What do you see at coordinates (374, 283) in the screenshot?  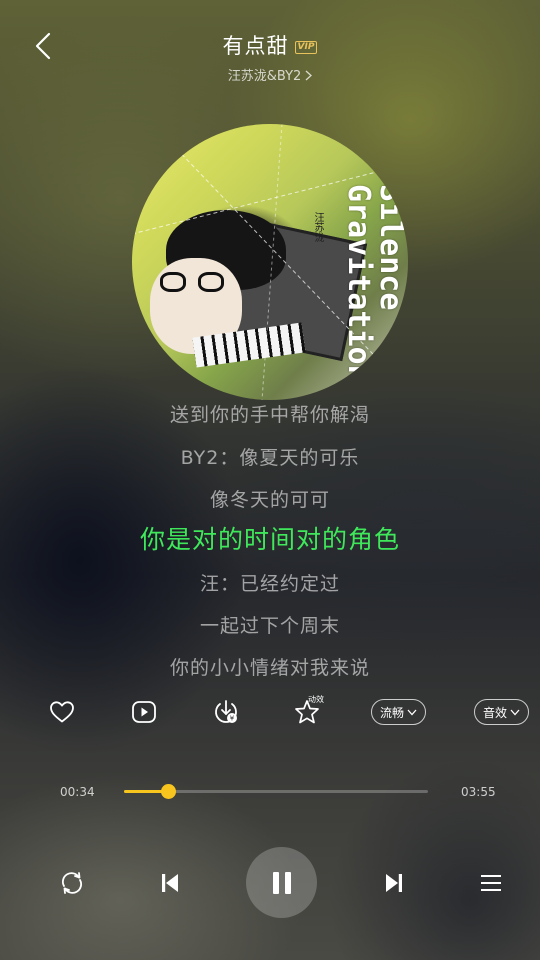 I see `cover-title-text: Silence Gravitation` at bounding box center [374, 283].